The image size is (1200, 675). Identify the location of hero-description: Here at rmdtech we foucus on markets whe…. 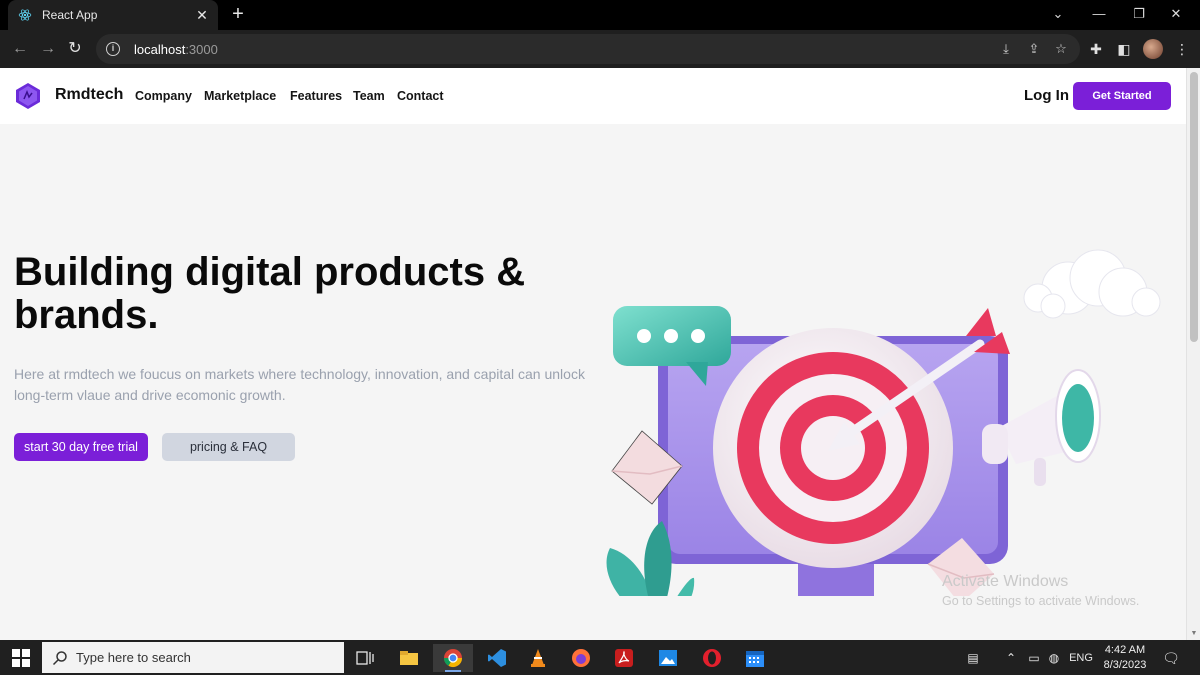
(309, 385).